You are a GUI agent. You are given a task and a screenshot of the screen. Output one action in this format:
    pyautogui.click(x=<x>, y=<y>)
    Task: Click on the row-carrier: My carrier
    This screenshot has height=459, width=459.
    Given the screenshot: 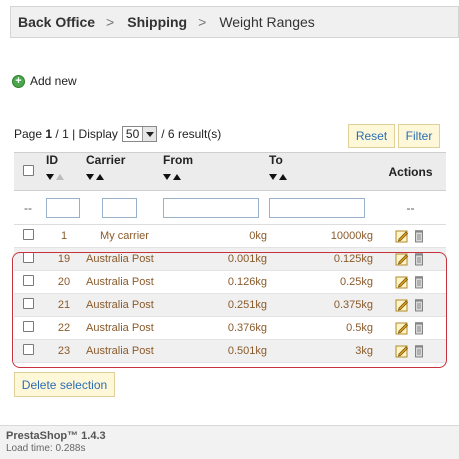 What is the action you would take?
    pyautogui.click(x=124, y=236)
    